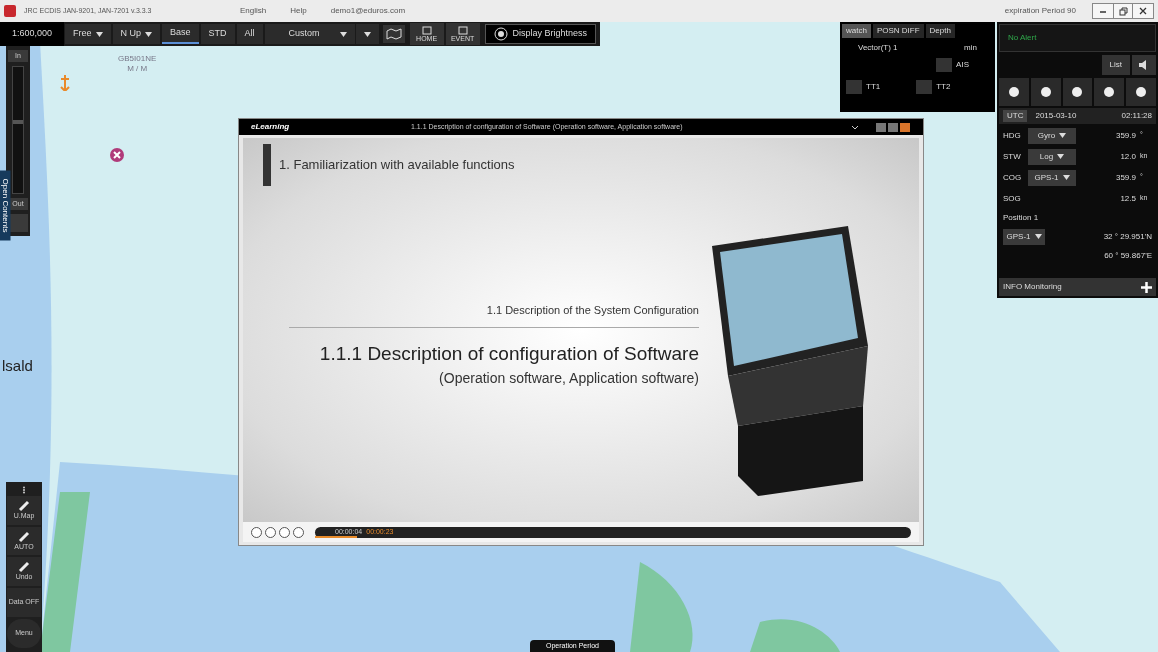 This screenshot has height=652, width=1158. I want to click on nav-label: HDG, so click(1012, 135).